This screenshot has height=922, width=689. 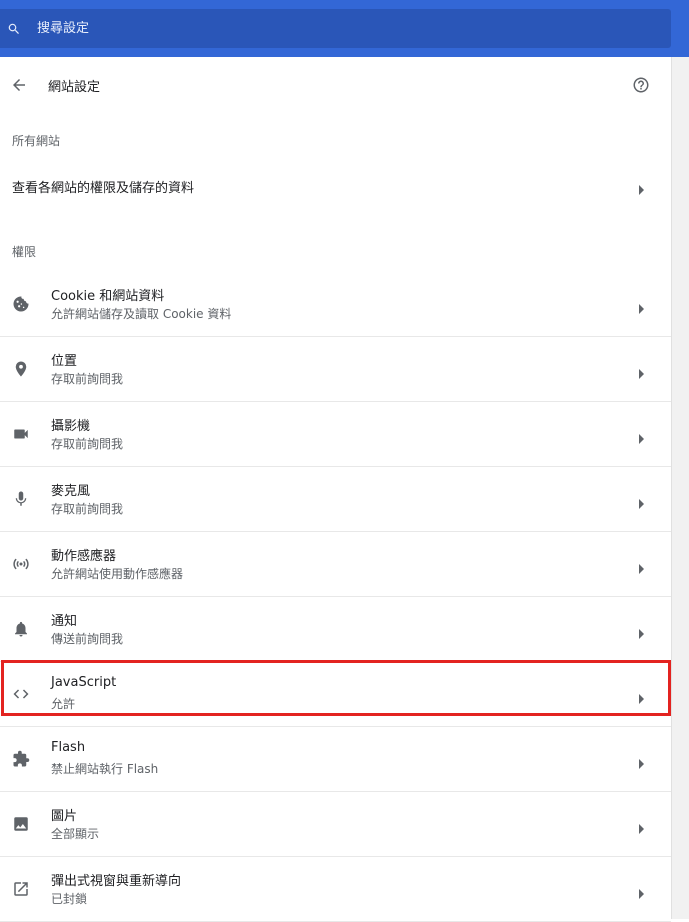 What do you see at coordinates (74, 87) in the screenshot?
I see `page-title: 網站設定` at bounding box center [74, 87].